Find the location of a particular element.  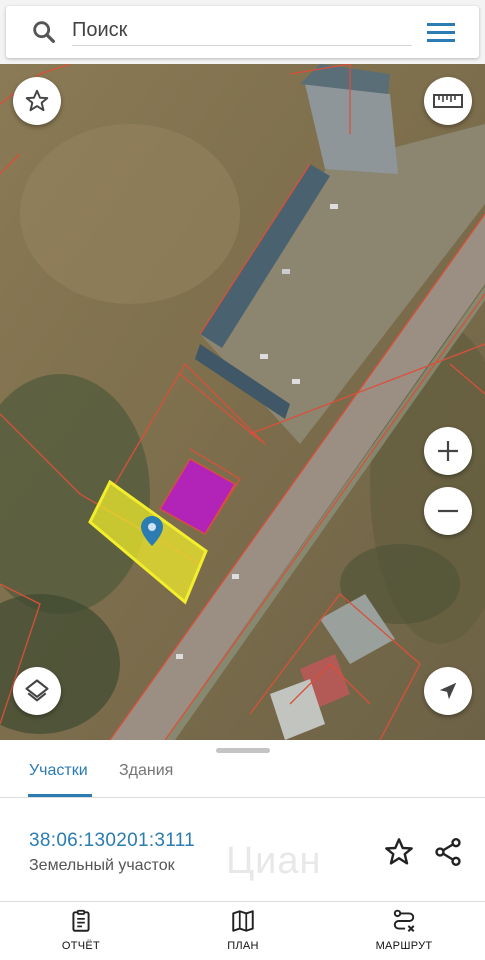

tab-buildings: Здания is located at coordinates (146, 779).